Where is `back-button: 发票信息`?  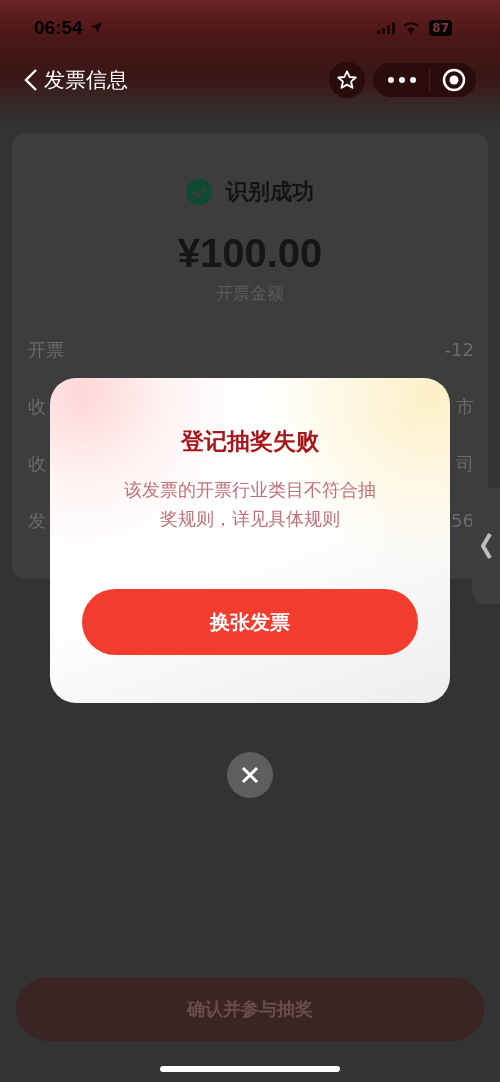 back-button: 发票信息 is located at coordinates (76, 80).